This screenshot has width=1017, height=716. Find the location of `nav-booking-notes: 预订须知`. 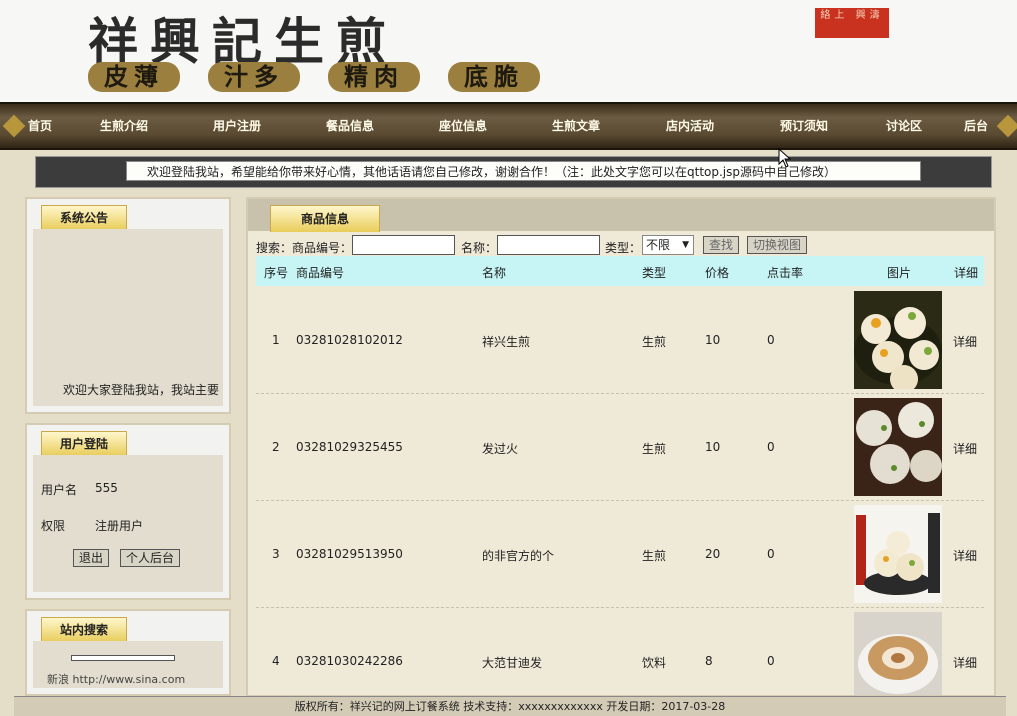

nav-booking-notes: 预订须知 is located at coordinates (804, 126).